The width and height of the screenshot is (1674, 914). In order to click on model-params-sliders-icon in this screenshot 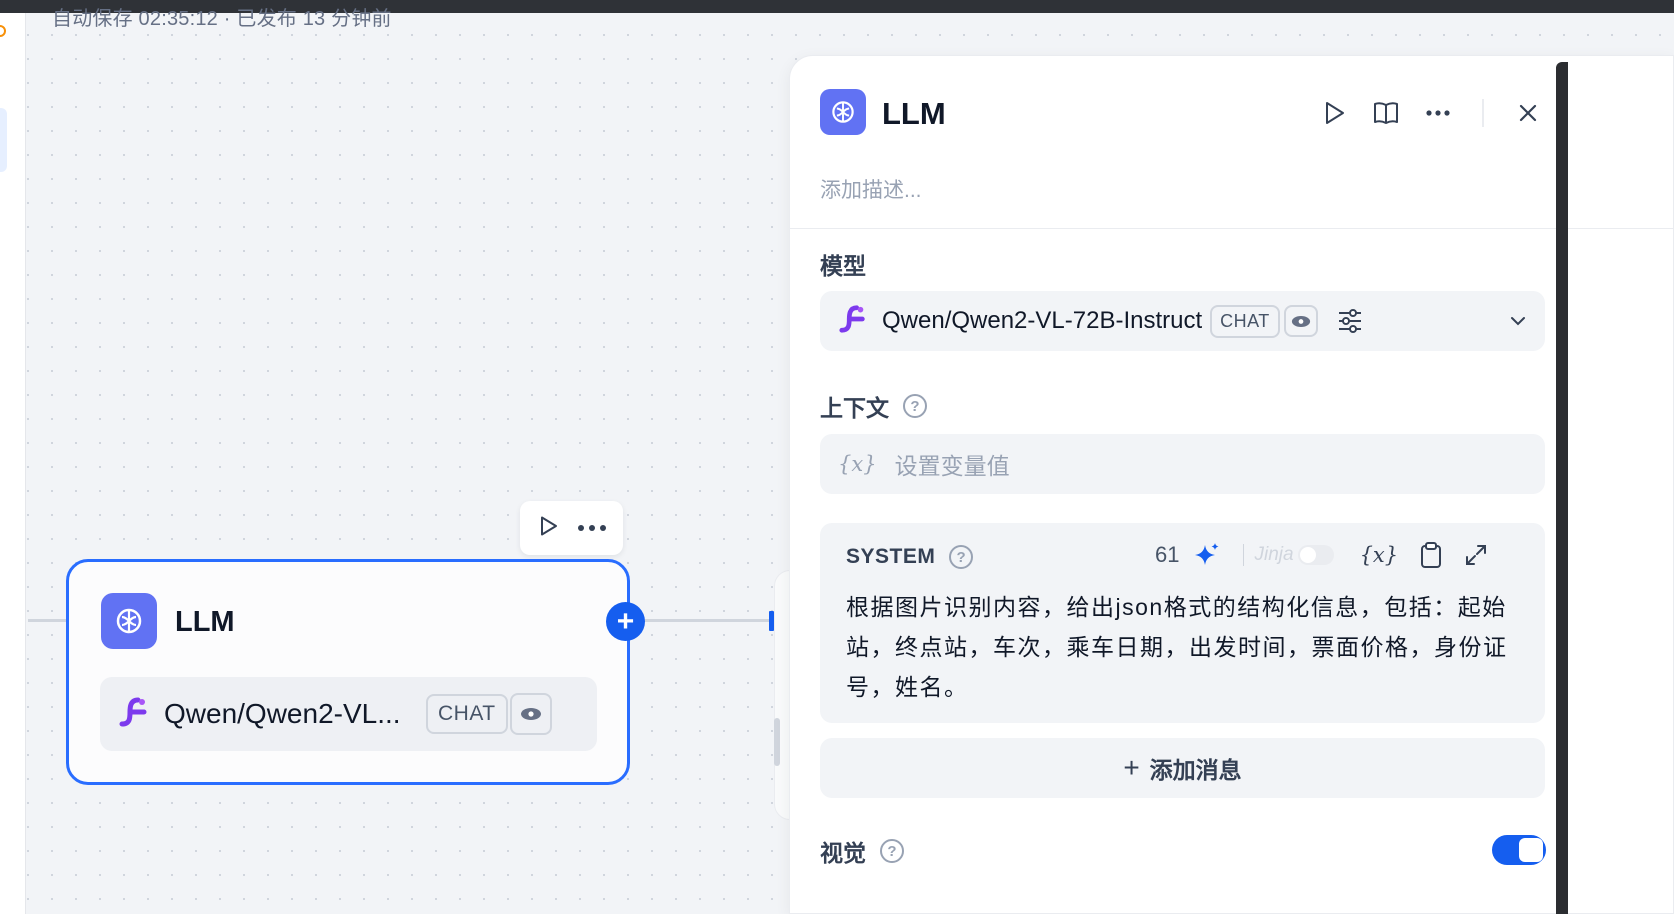, I will do `click(1350, 321)`.